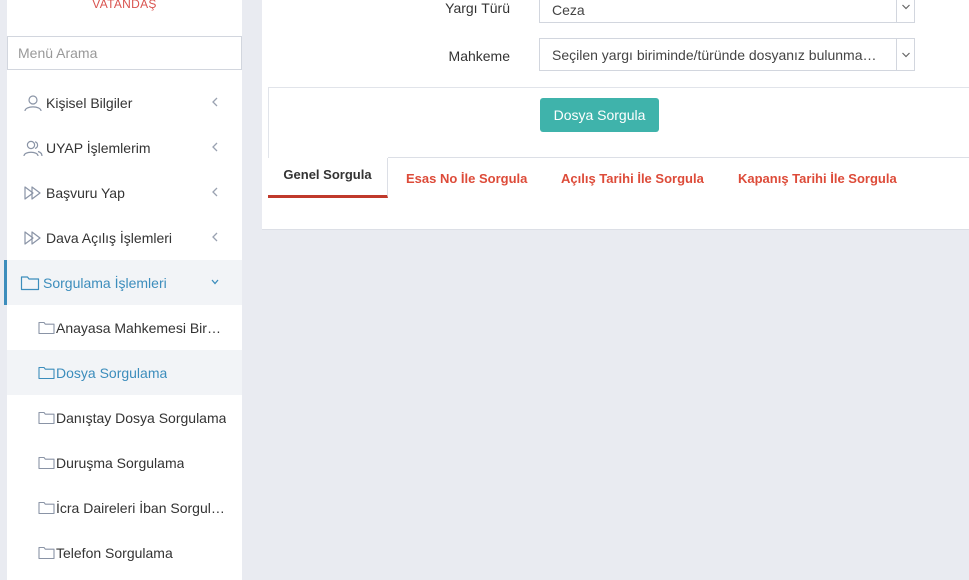 This screenshot has height=580, width=969. Describe the element at coordinates (98, 147) in the screenshot. I see `sidebar-item-label: UYAP İşlemlerim` at that location.